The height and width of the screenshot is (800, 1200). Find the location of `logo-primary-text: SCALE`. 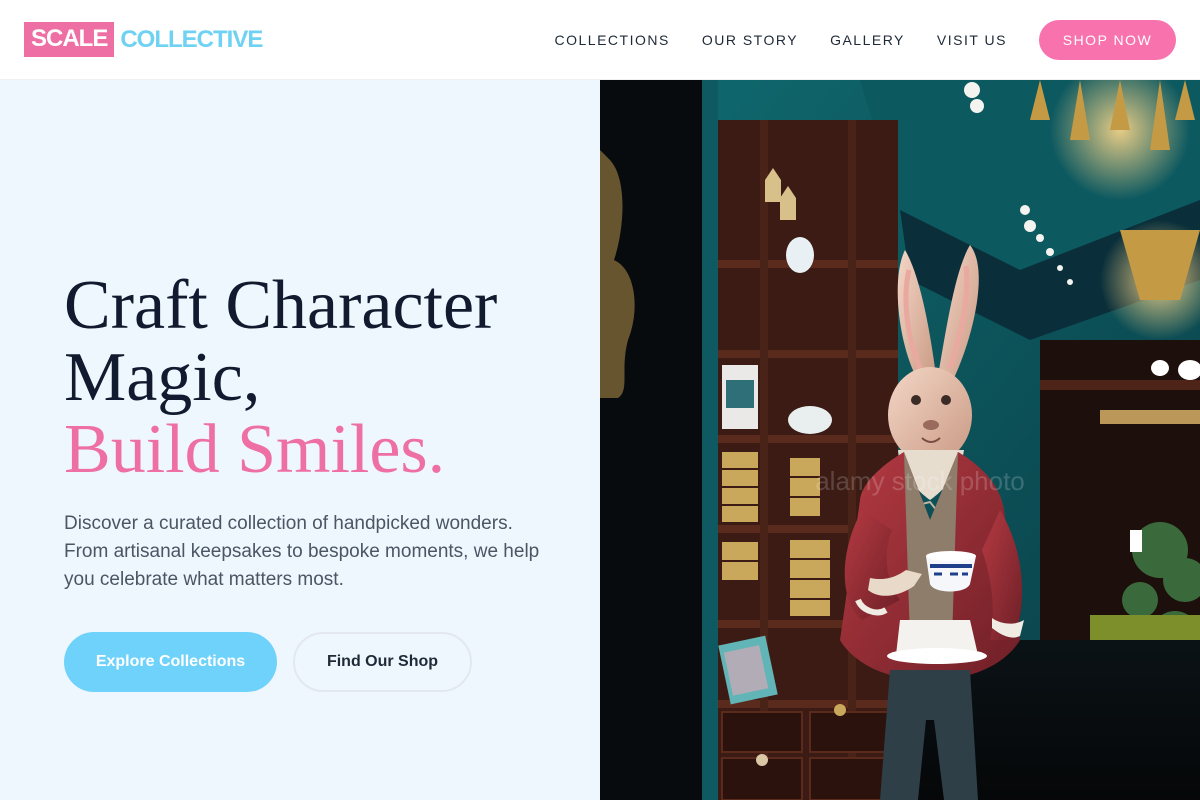

logo-primary-text: SCALE is located at coordinates (69, 39).